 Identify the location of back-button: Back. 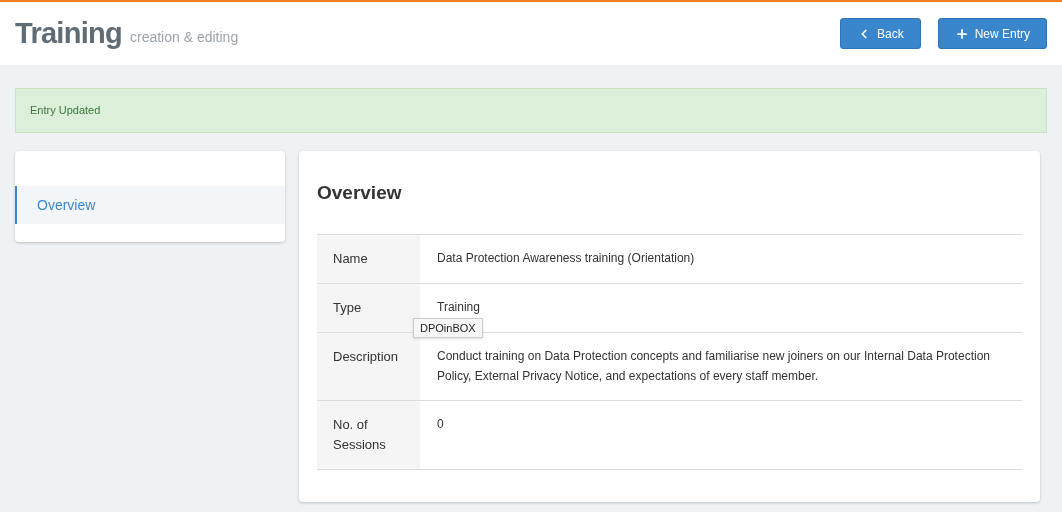
(880, 33).